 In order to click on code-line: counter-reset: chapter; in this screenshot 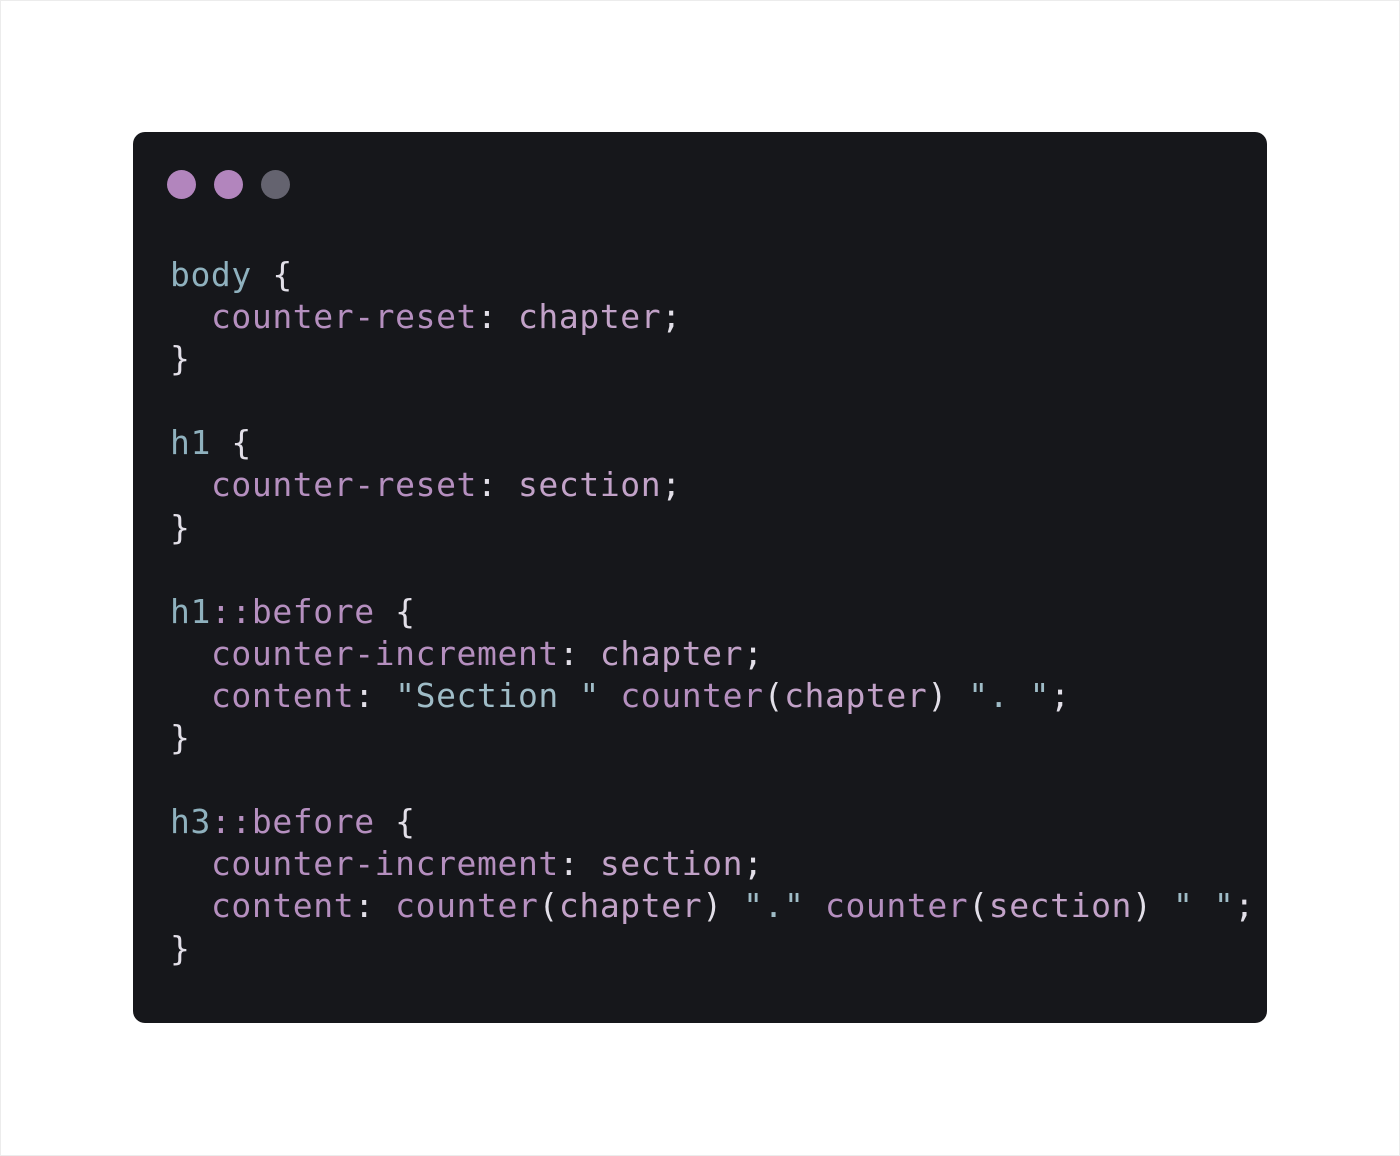, I will do `click(712, 317)`.